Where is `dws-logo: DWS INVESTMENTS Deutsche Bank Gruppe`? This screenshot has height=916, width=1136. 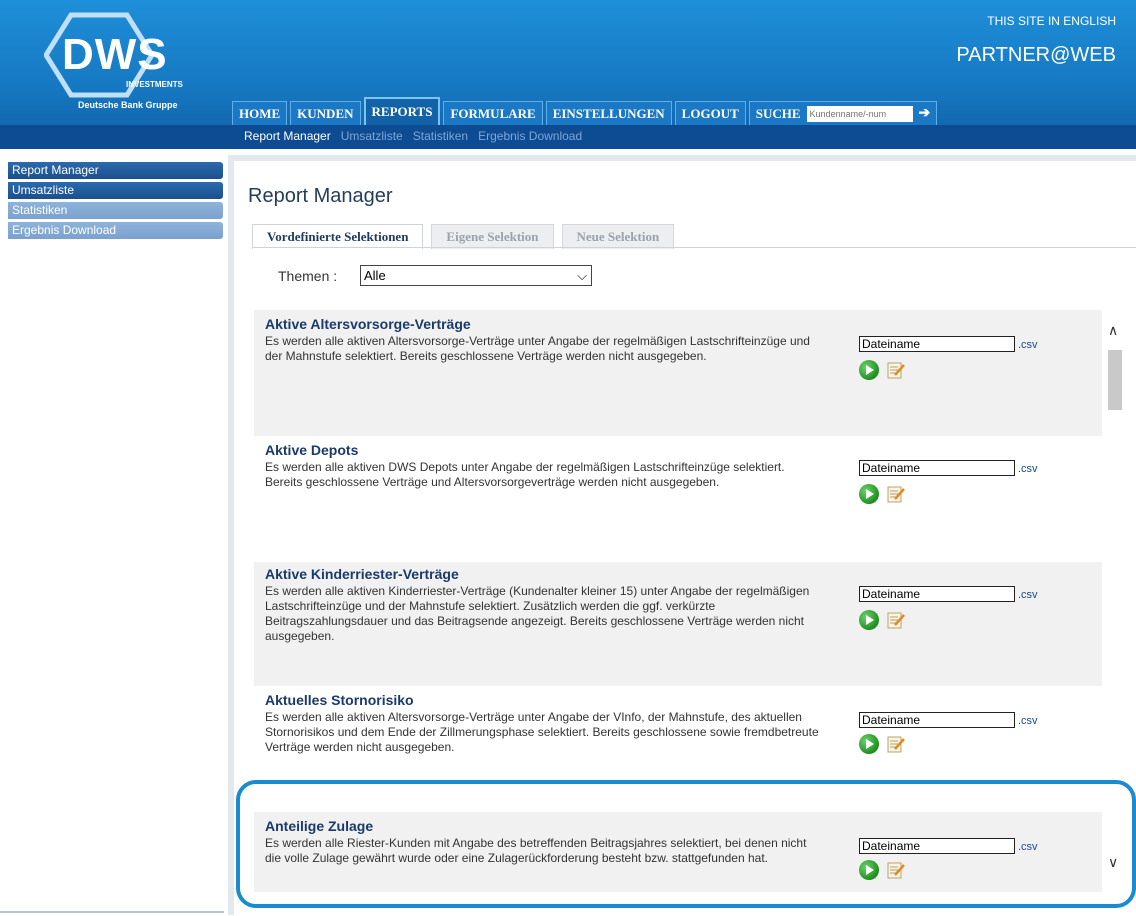 dws-logo: DWS INVESTMENTS Deutsche Bank Gruppe is located at coordinates (107, 59).